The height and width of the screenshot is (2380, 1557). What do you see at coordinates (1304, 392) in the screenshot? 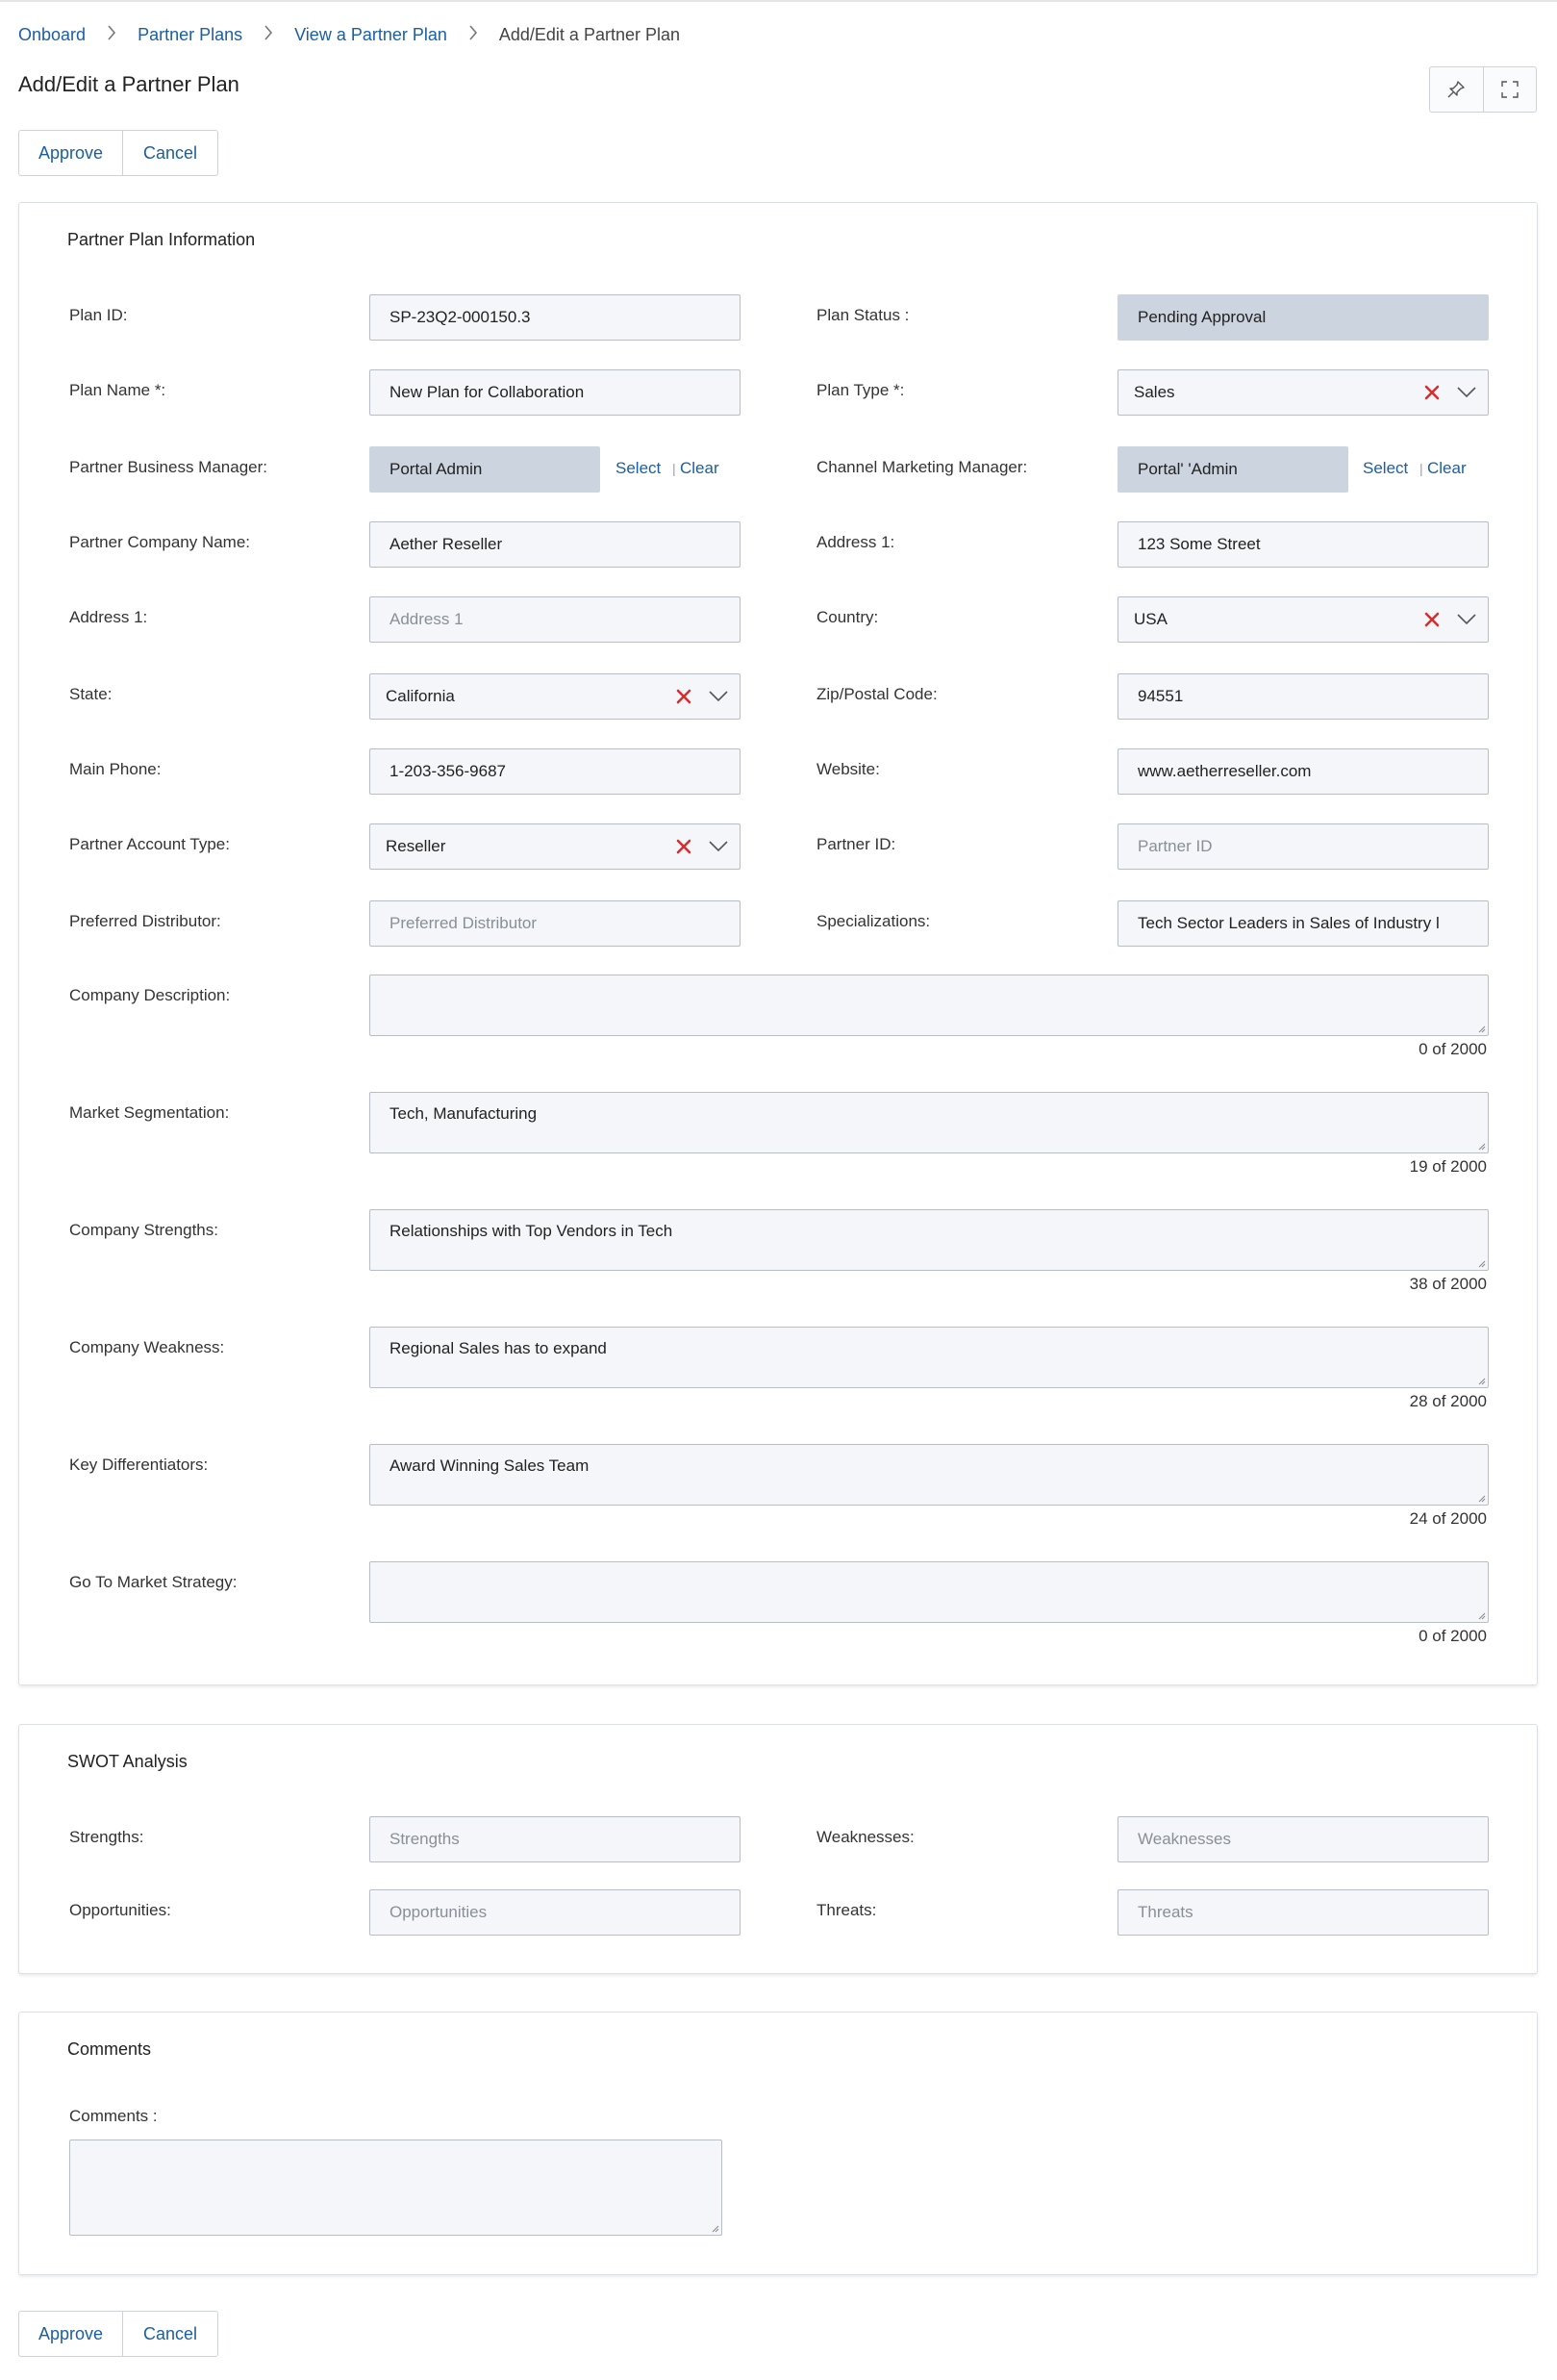
I see `plan-type-select: Sales` at bounding box center [1304, 392].